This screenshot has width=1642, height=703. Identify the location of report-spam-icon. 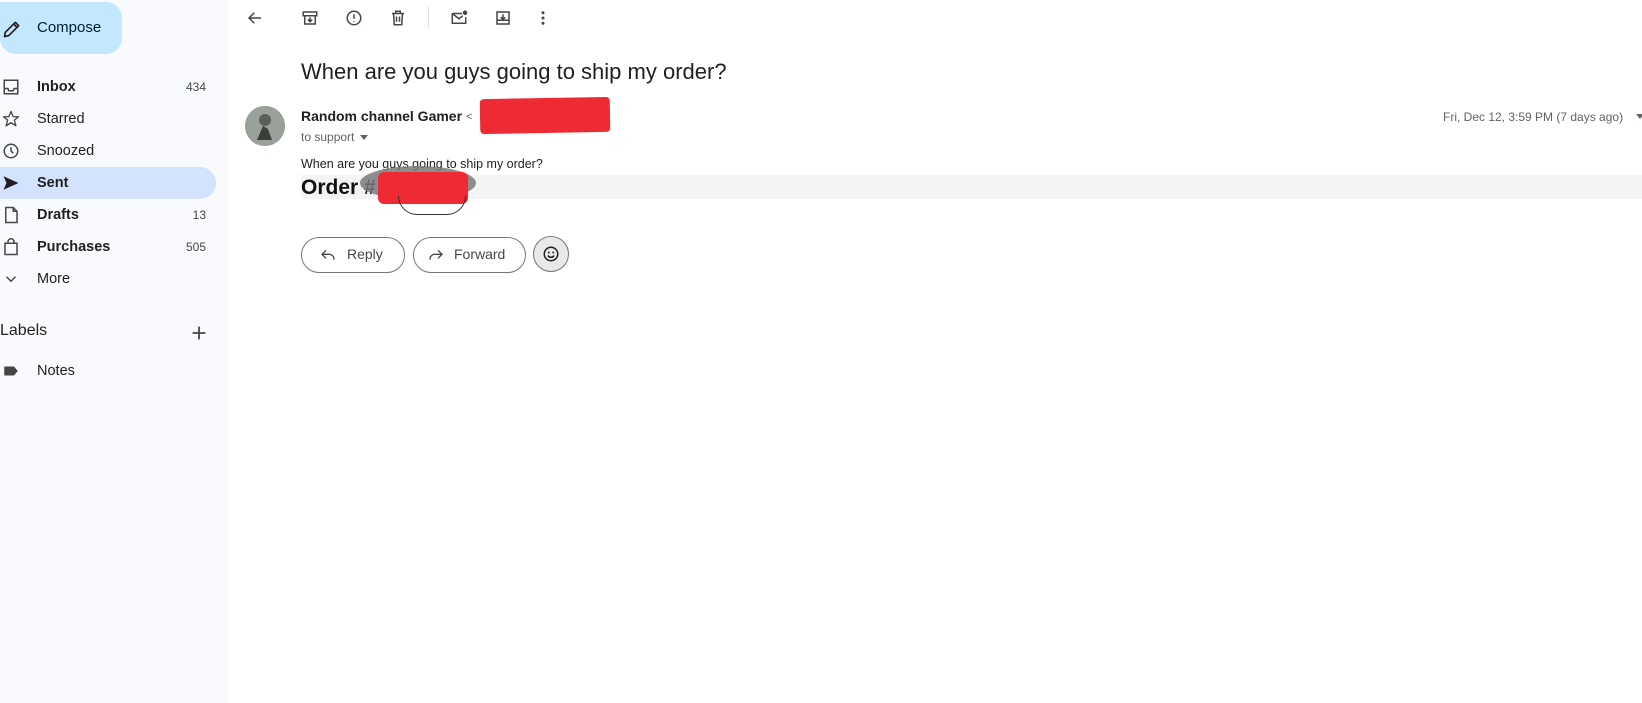
(354, 18).